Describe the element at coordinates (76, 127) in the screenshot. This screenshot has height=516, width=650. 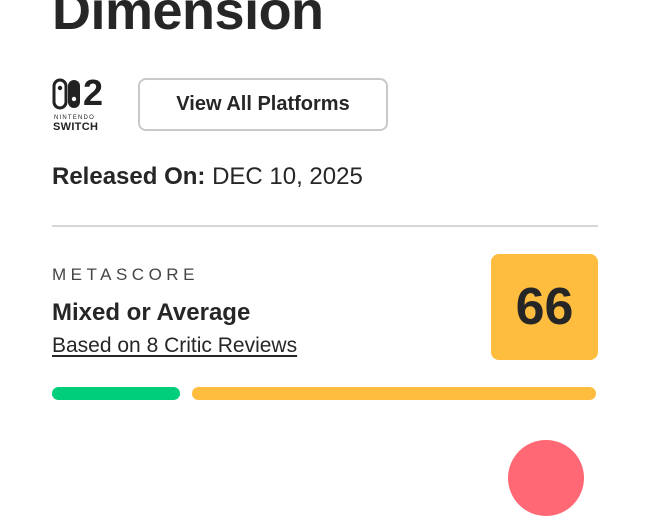
I see `switch-logo-word: SWITCH` at that location.